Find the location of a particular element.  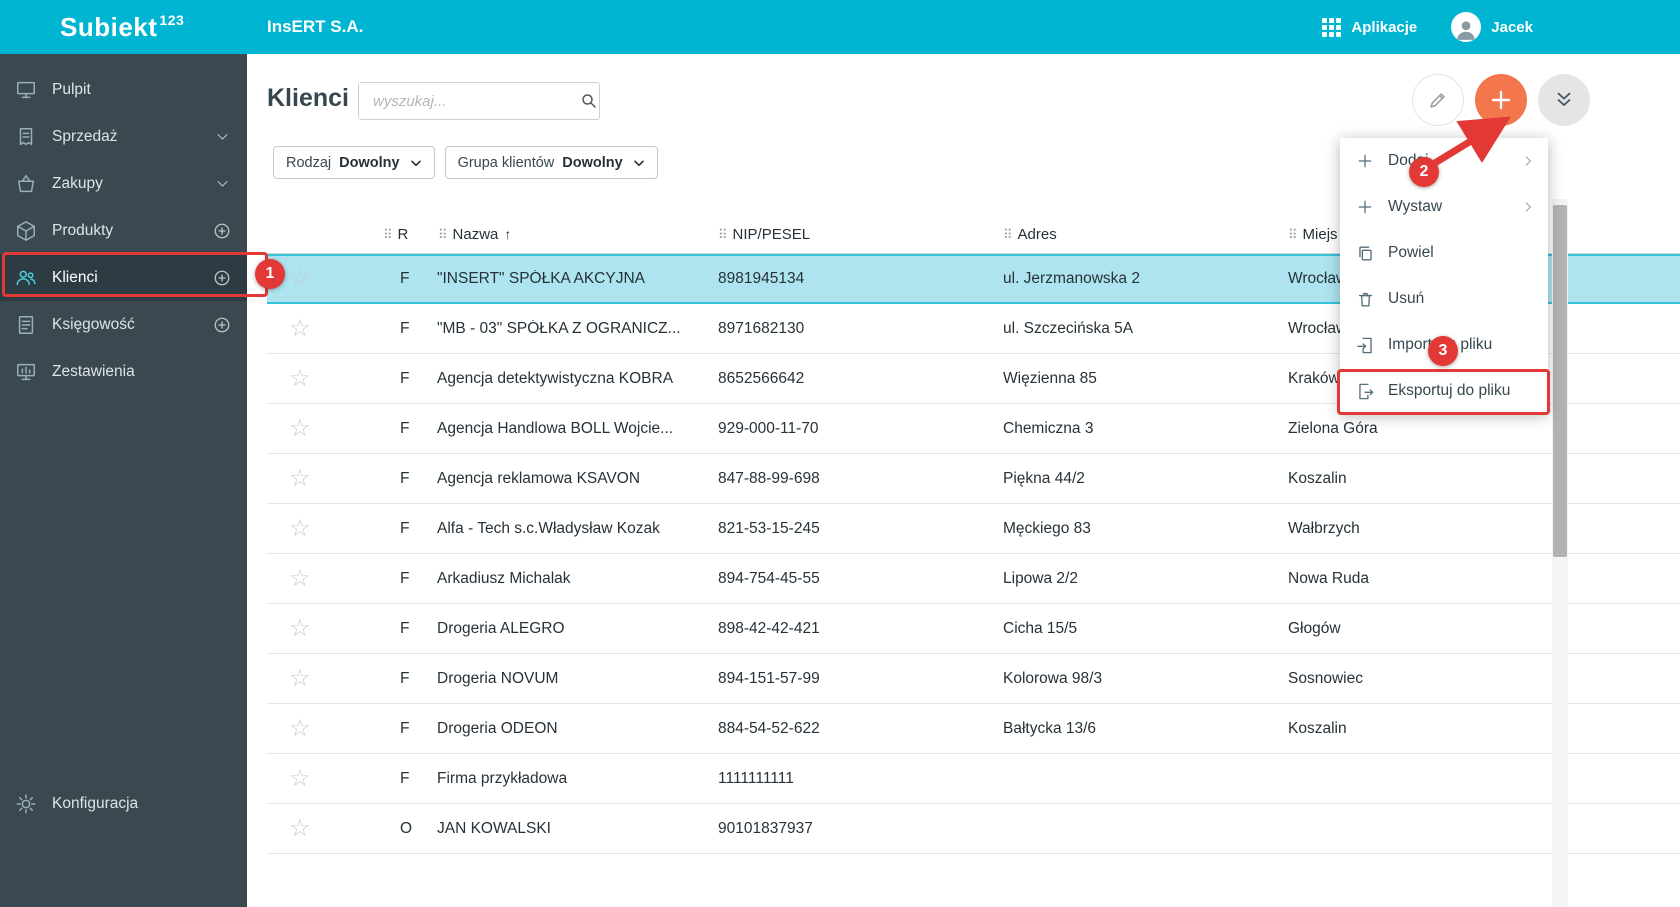

column-r: ⠿ R is located at coordinates (402, 234).